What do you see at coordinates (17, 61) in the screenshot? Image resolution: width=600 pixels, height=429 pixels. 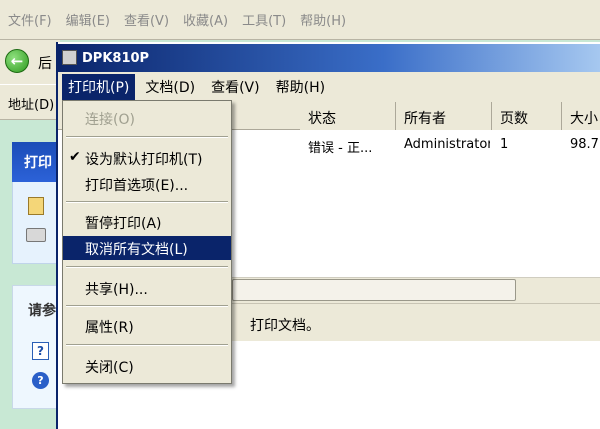 I see `back-arrow-icon: ←` at bounding box center [17, 61].